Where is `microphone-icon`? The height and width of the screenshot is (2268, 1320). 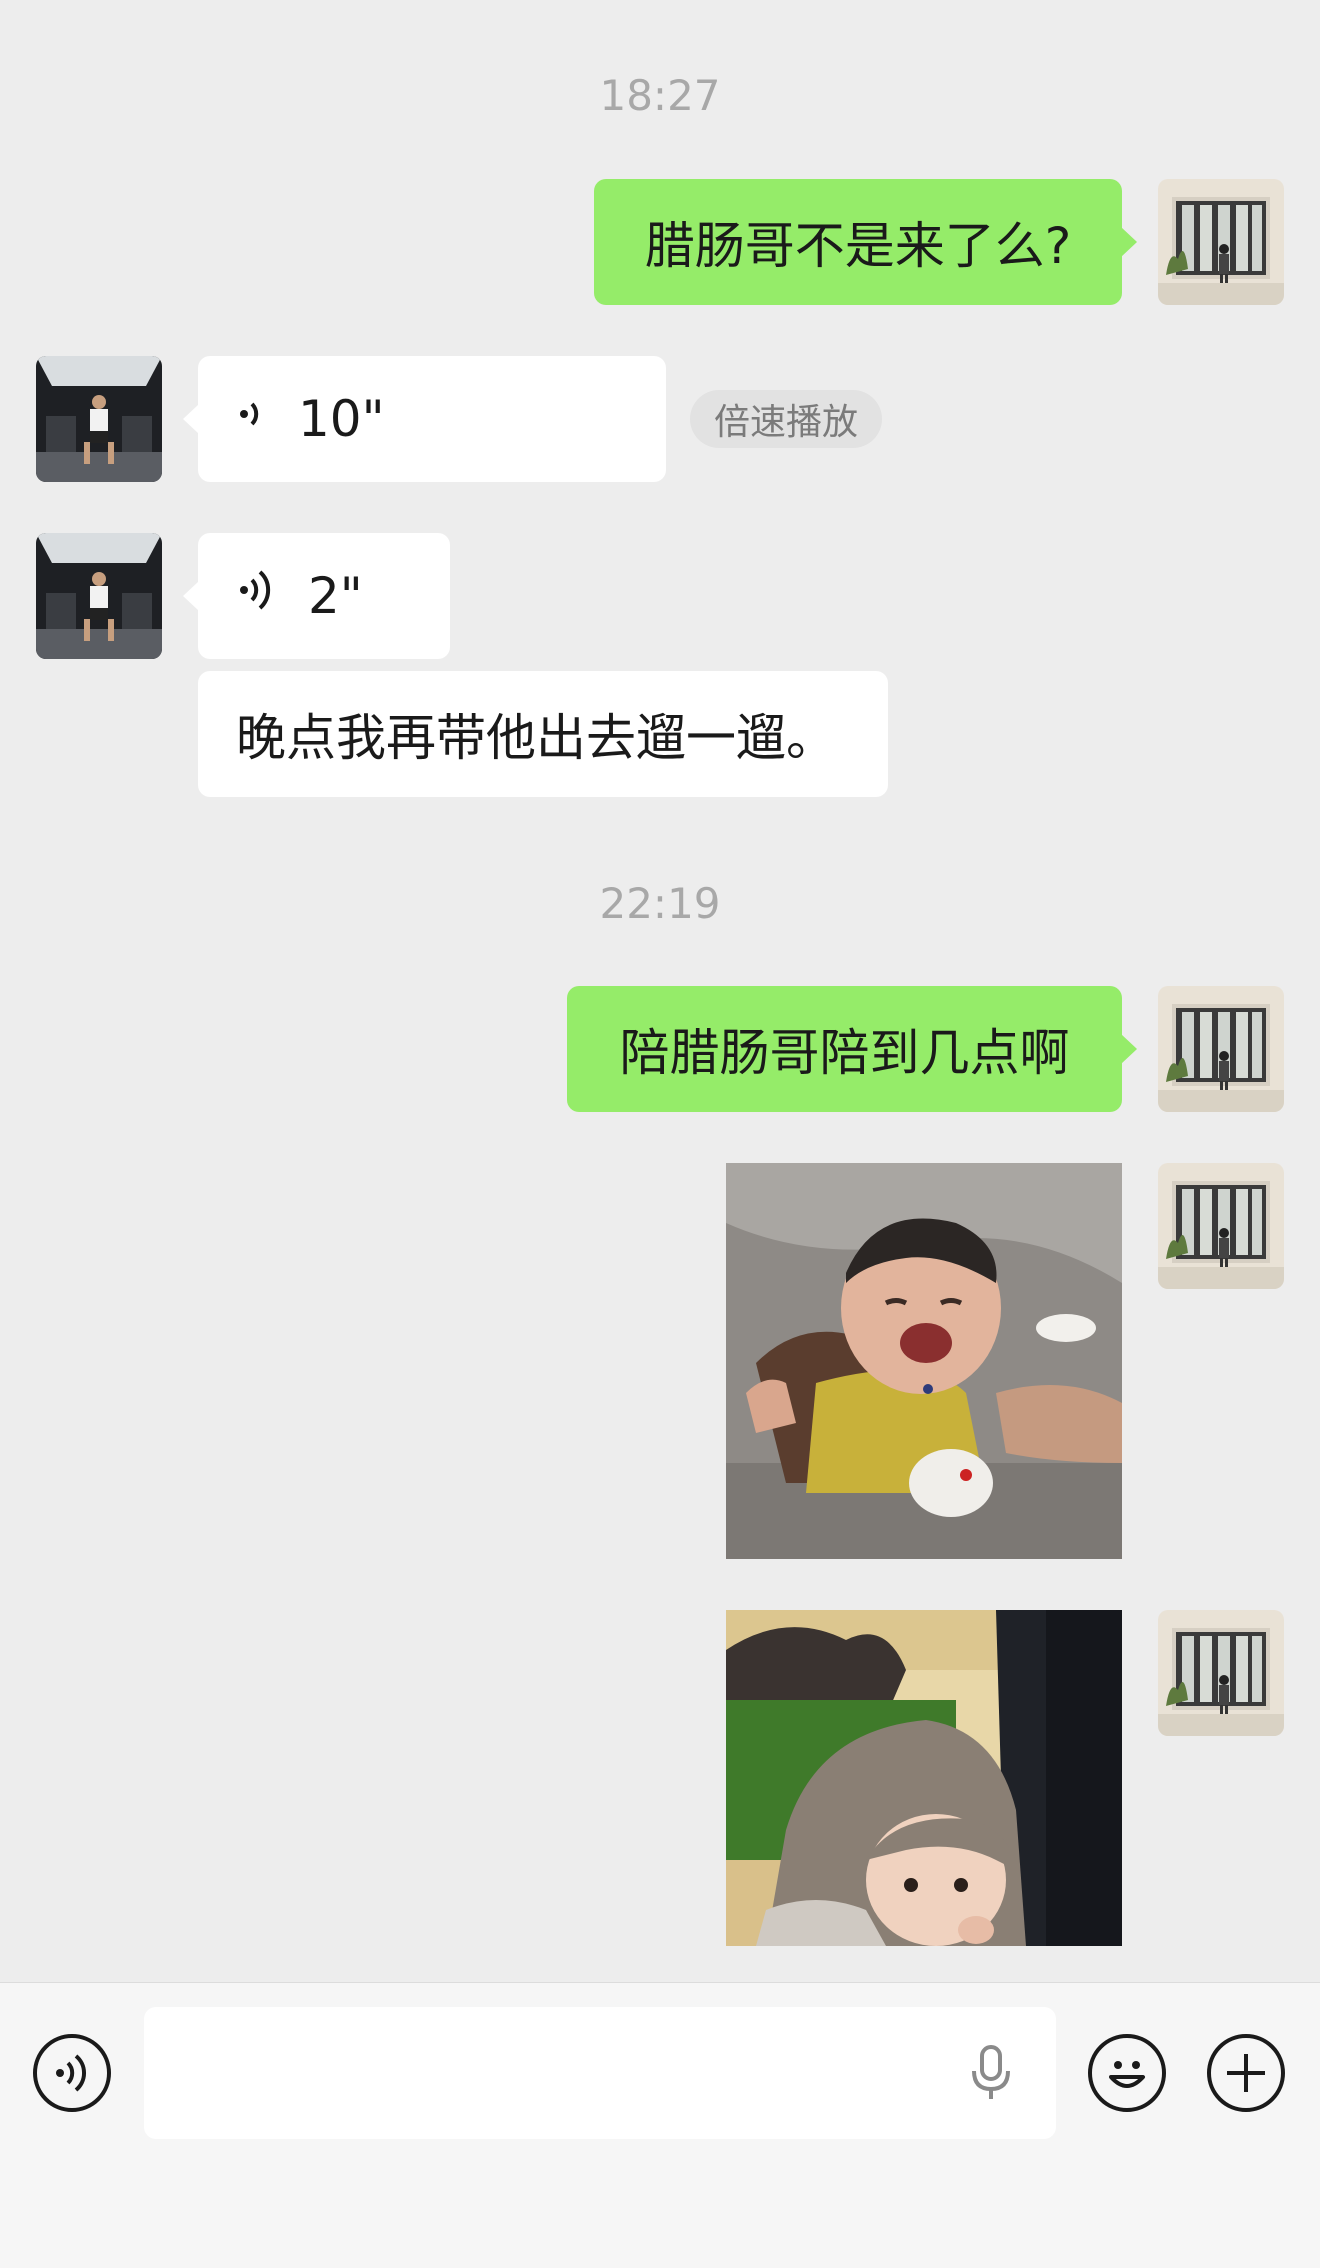
microphone-icon is located at coordinates (991, 2072).